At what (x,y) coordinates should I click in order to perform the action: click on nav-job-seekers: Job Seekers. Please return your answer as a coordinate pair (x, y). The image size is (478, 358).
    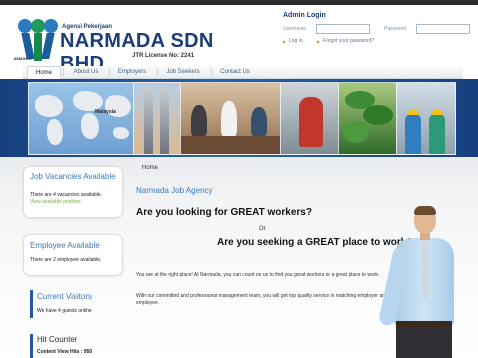
    Looking at the image, I should click on (183, 72).